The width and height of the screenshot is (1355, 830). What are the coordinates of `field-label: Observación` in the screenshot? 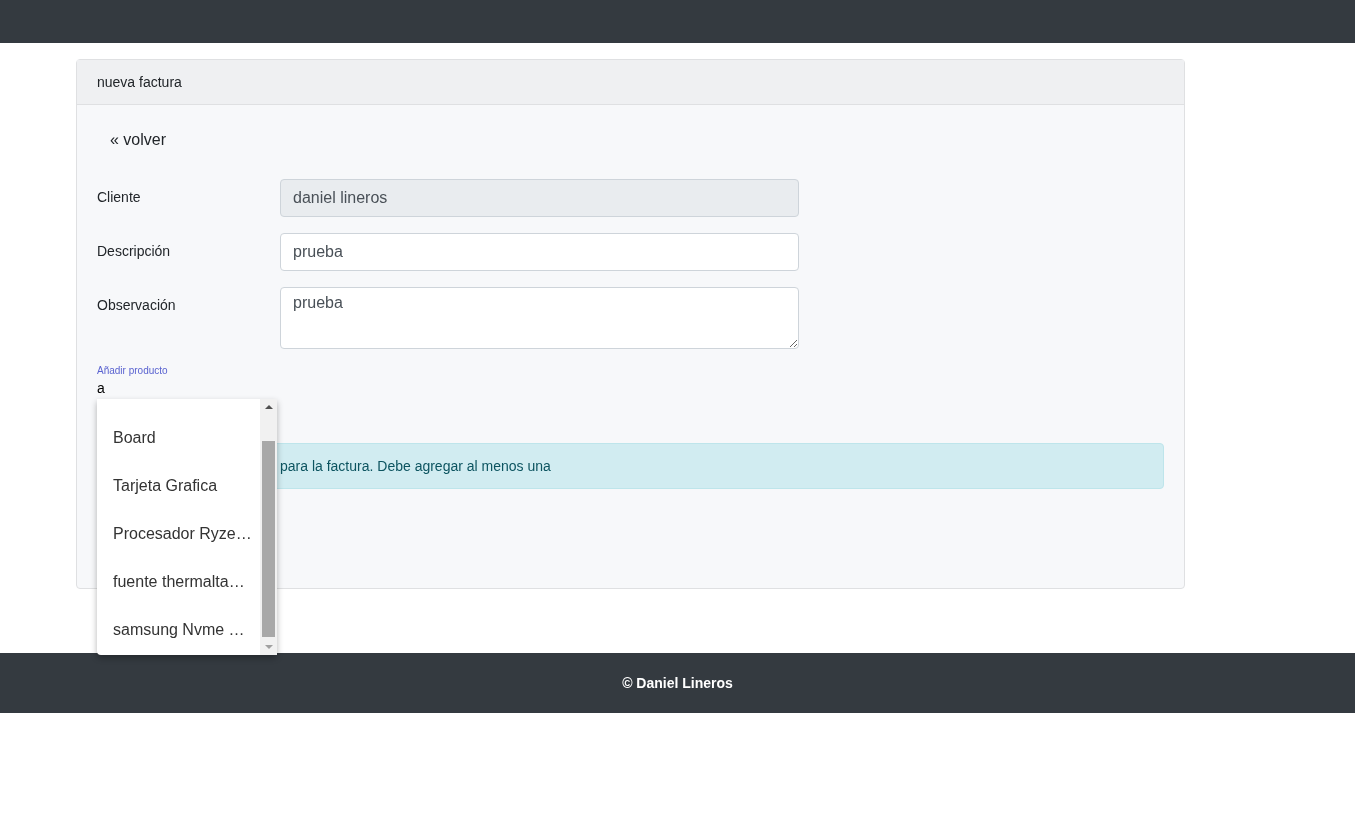 It's located at (137, 304).